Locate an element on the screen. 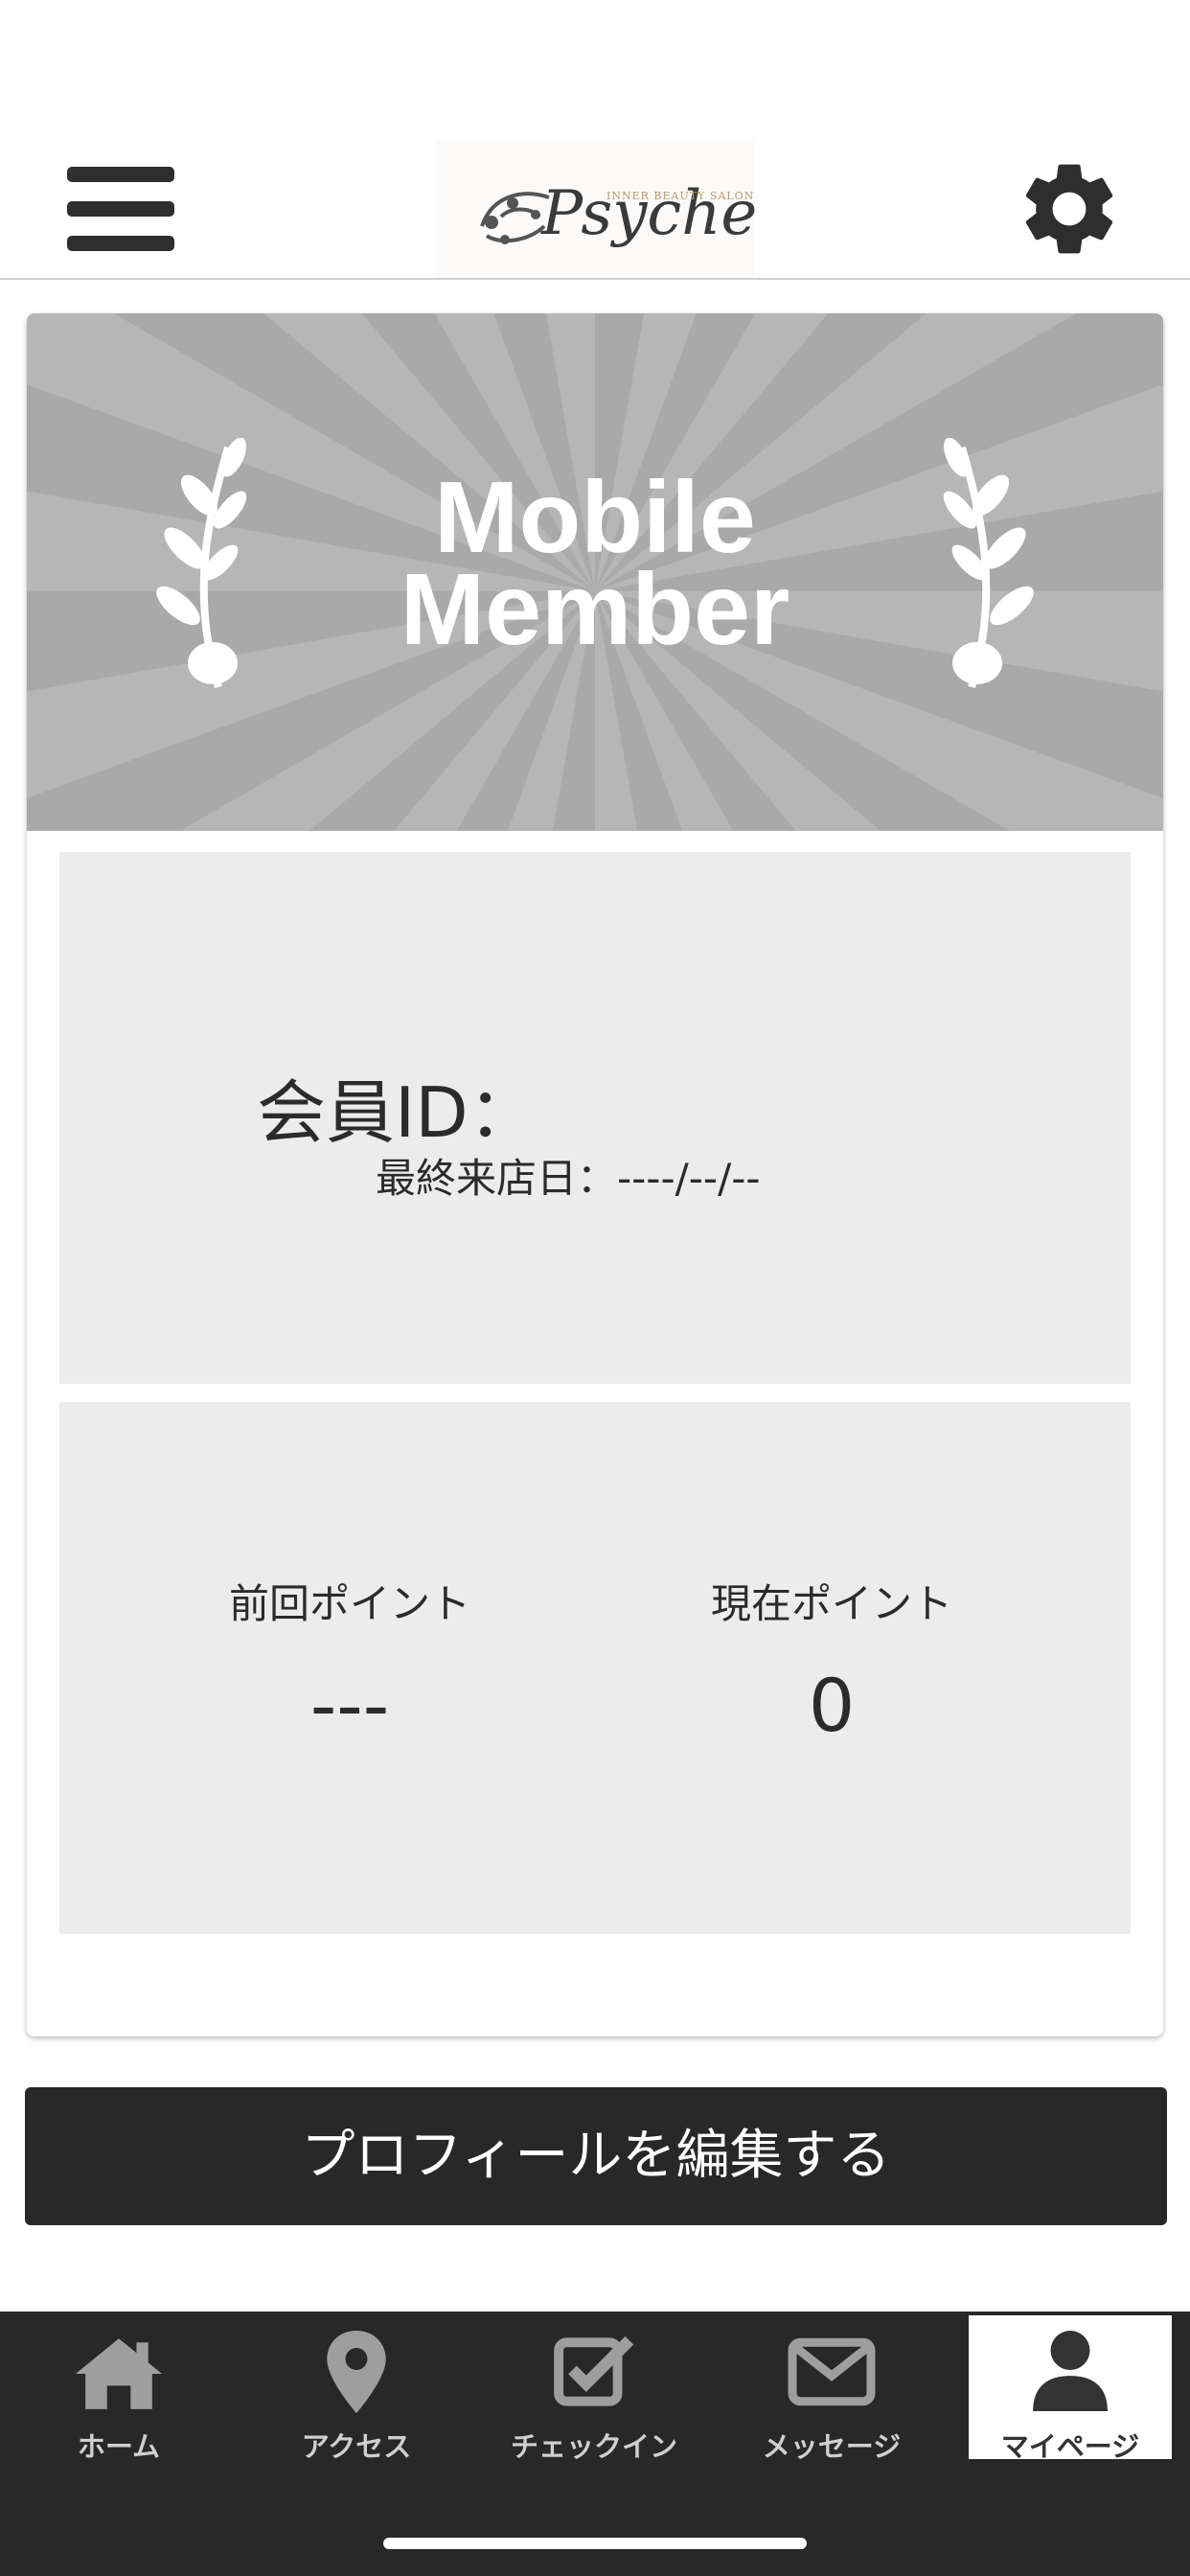 The image size is (1190, 2576). tab-checkin-label: チェックイン is located at coordinates (593, 2446).